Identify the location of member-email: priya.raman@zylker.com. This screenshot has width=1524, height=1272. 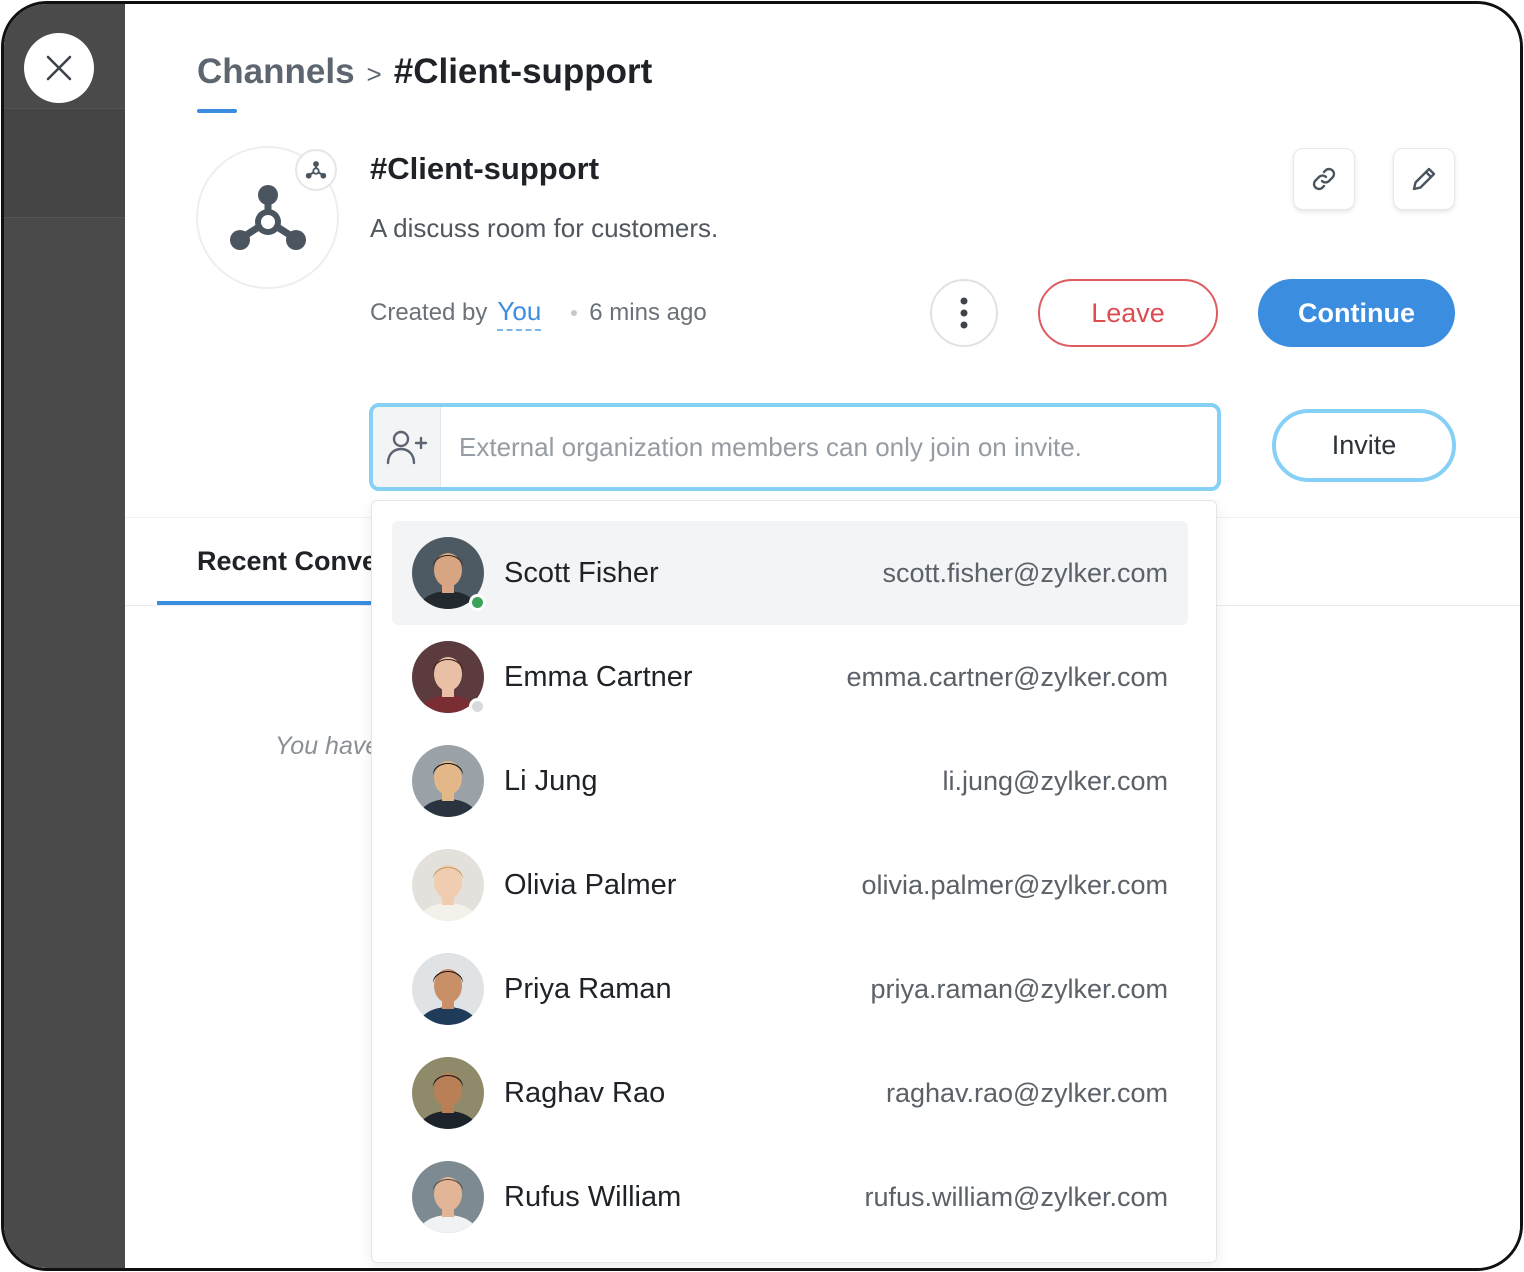
(1019, 988).